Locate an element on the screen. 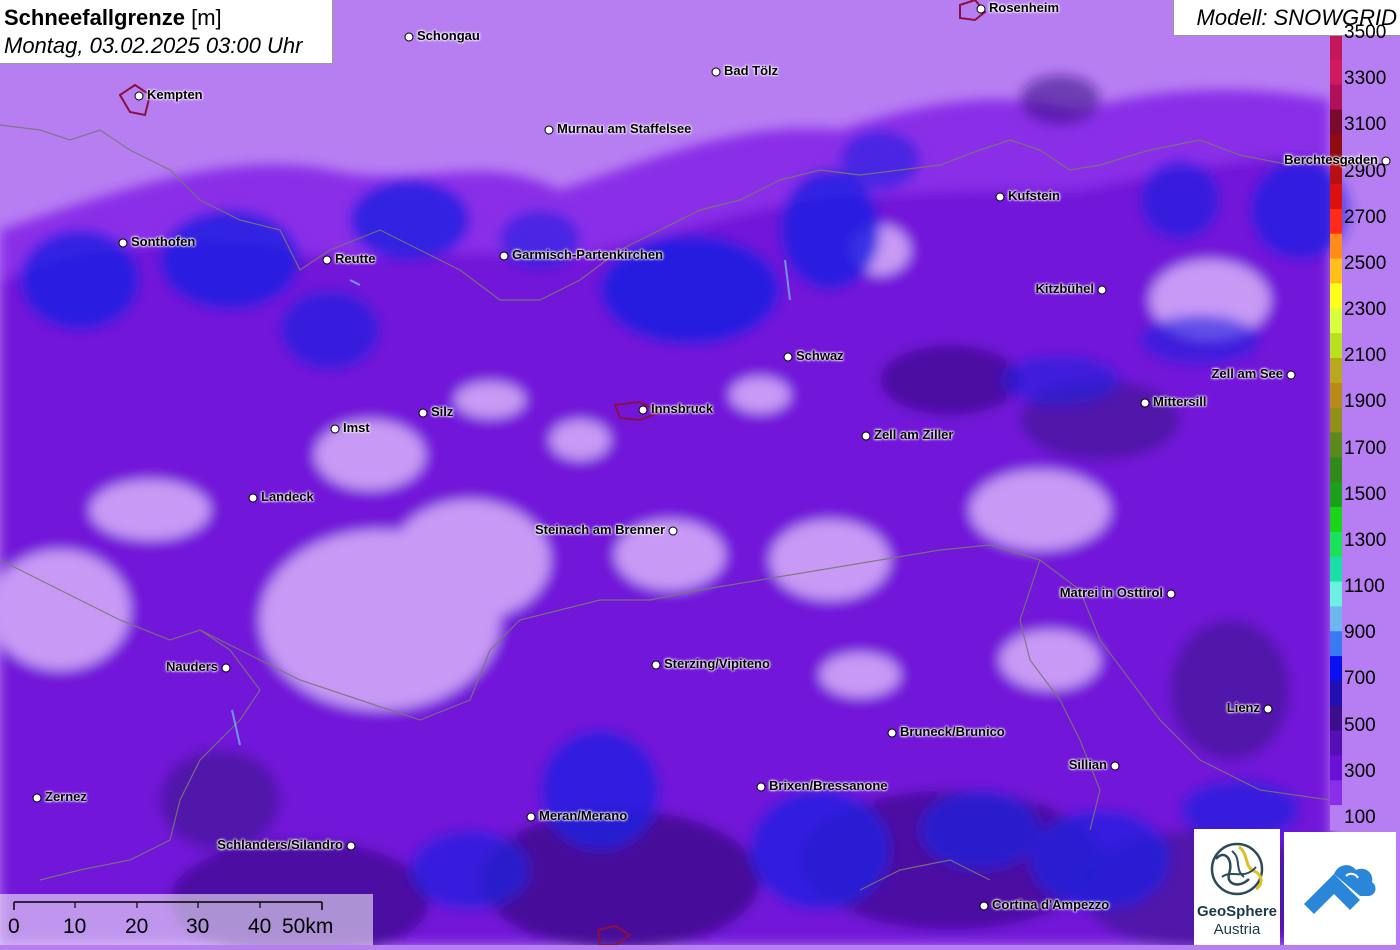 This screenshot has width=1400, height=950. legend-label: 700 is located at coordinates (1360, 679).